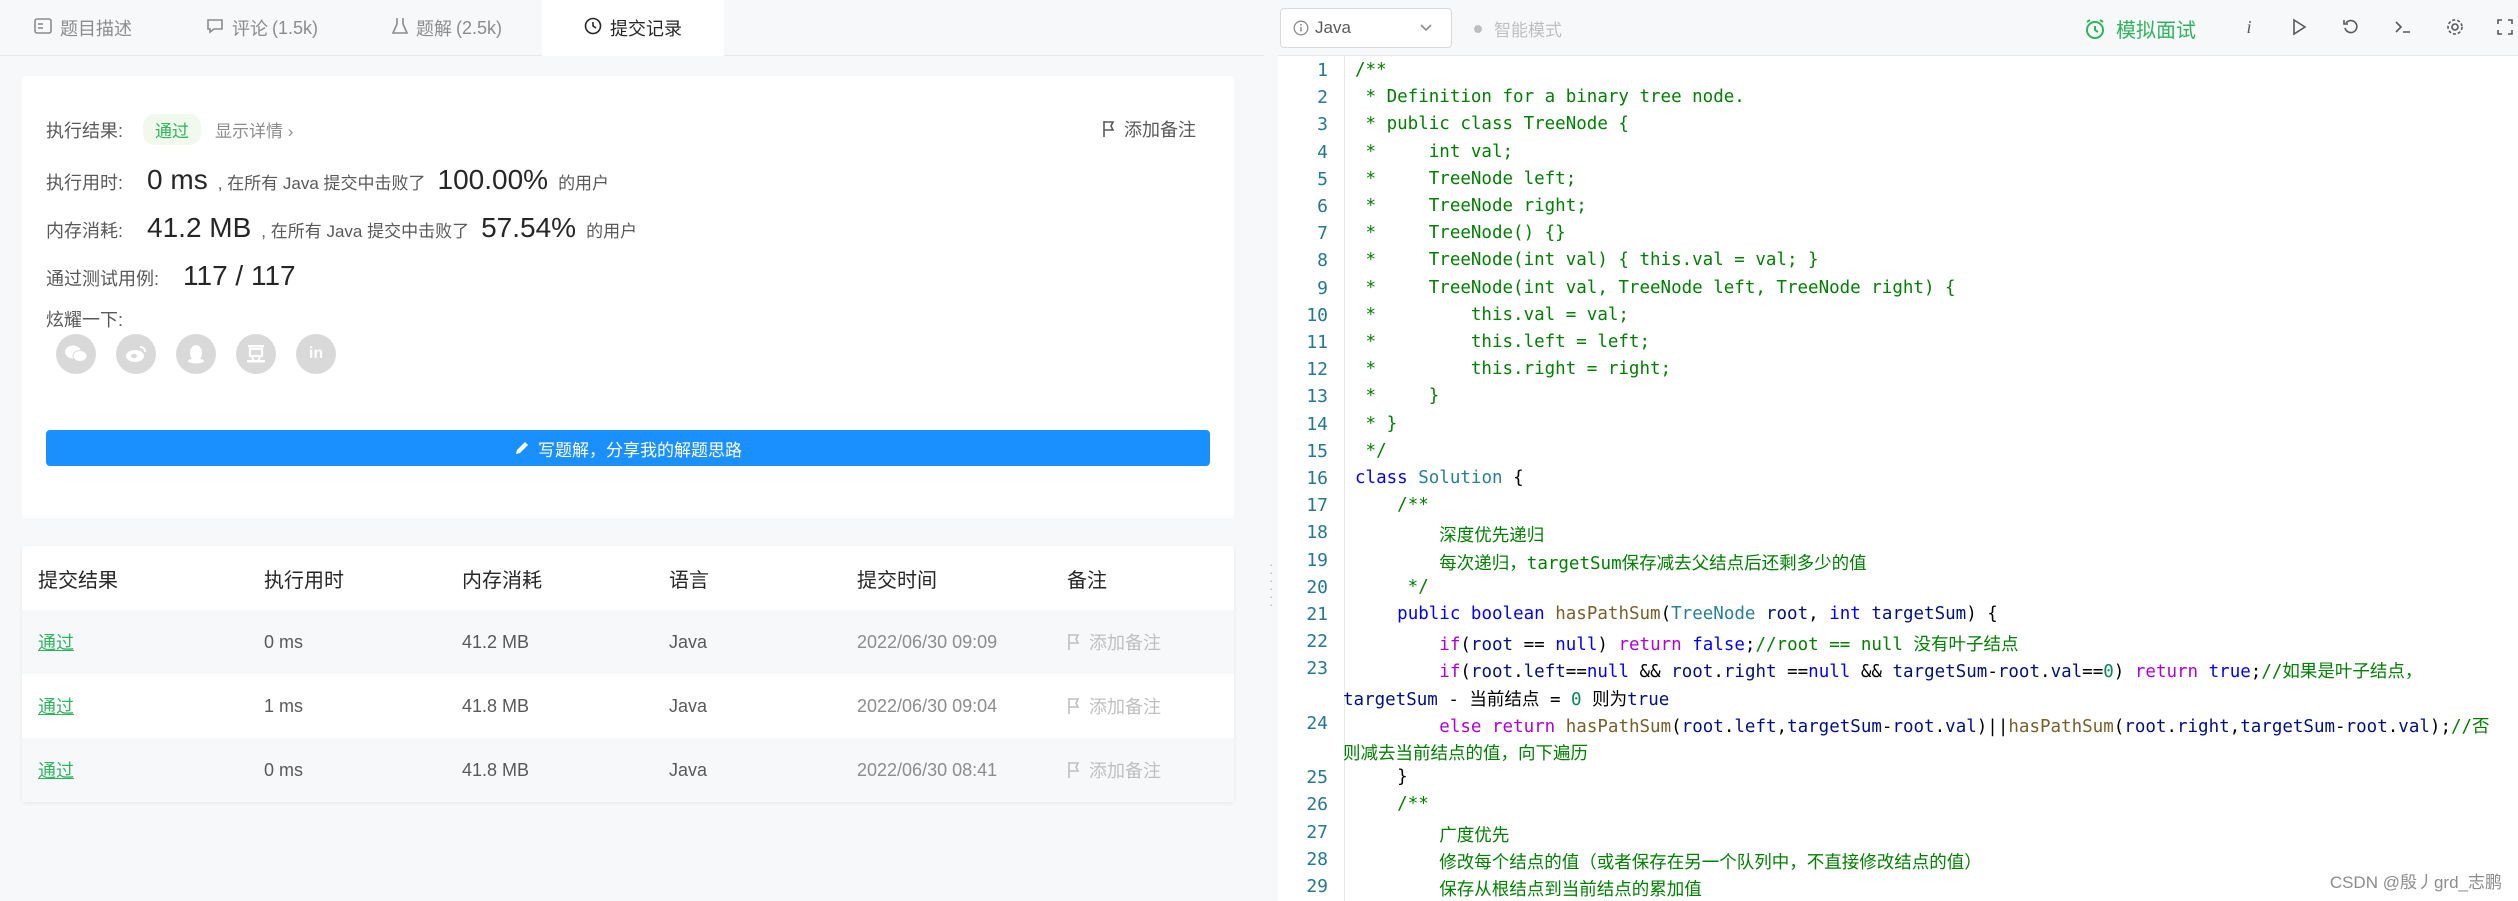  What do you see at coordinates (254, 129) in the screenshot?
I see `show-details-link: 显示详情 ›` at bounding box center [254, 129].